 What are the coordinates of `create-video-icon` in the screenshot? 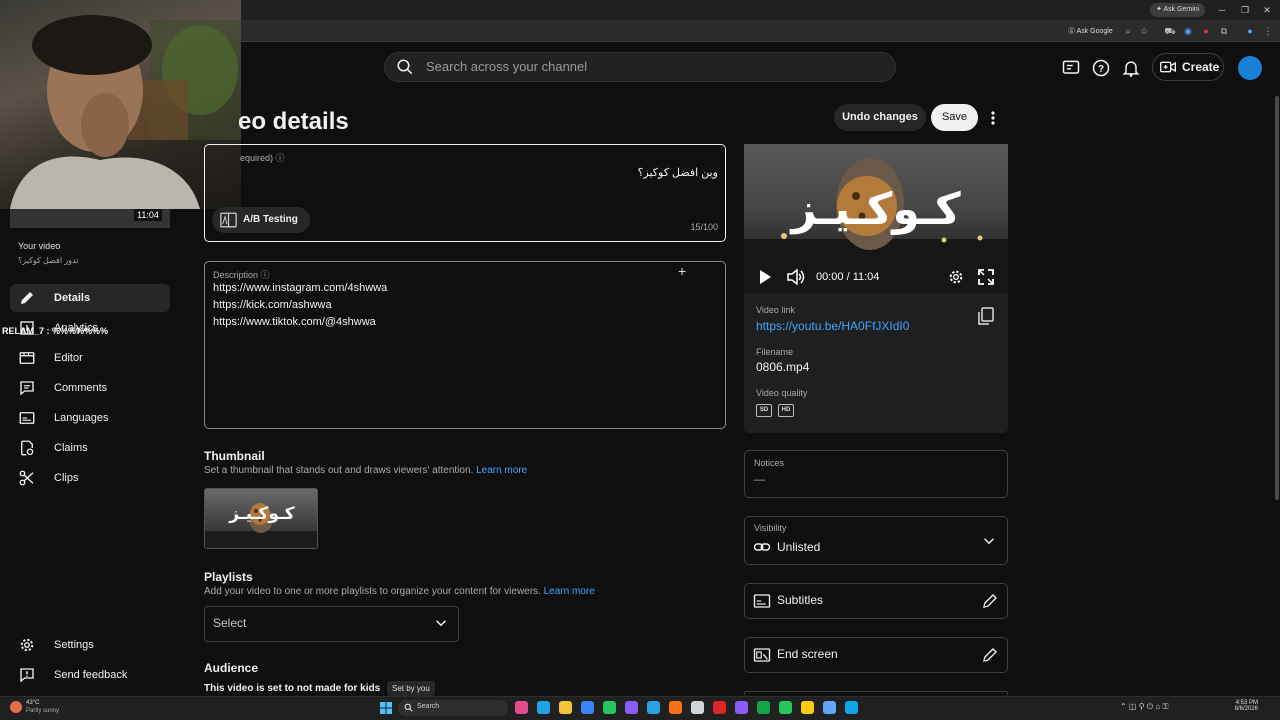 It's located at (1168, 67).